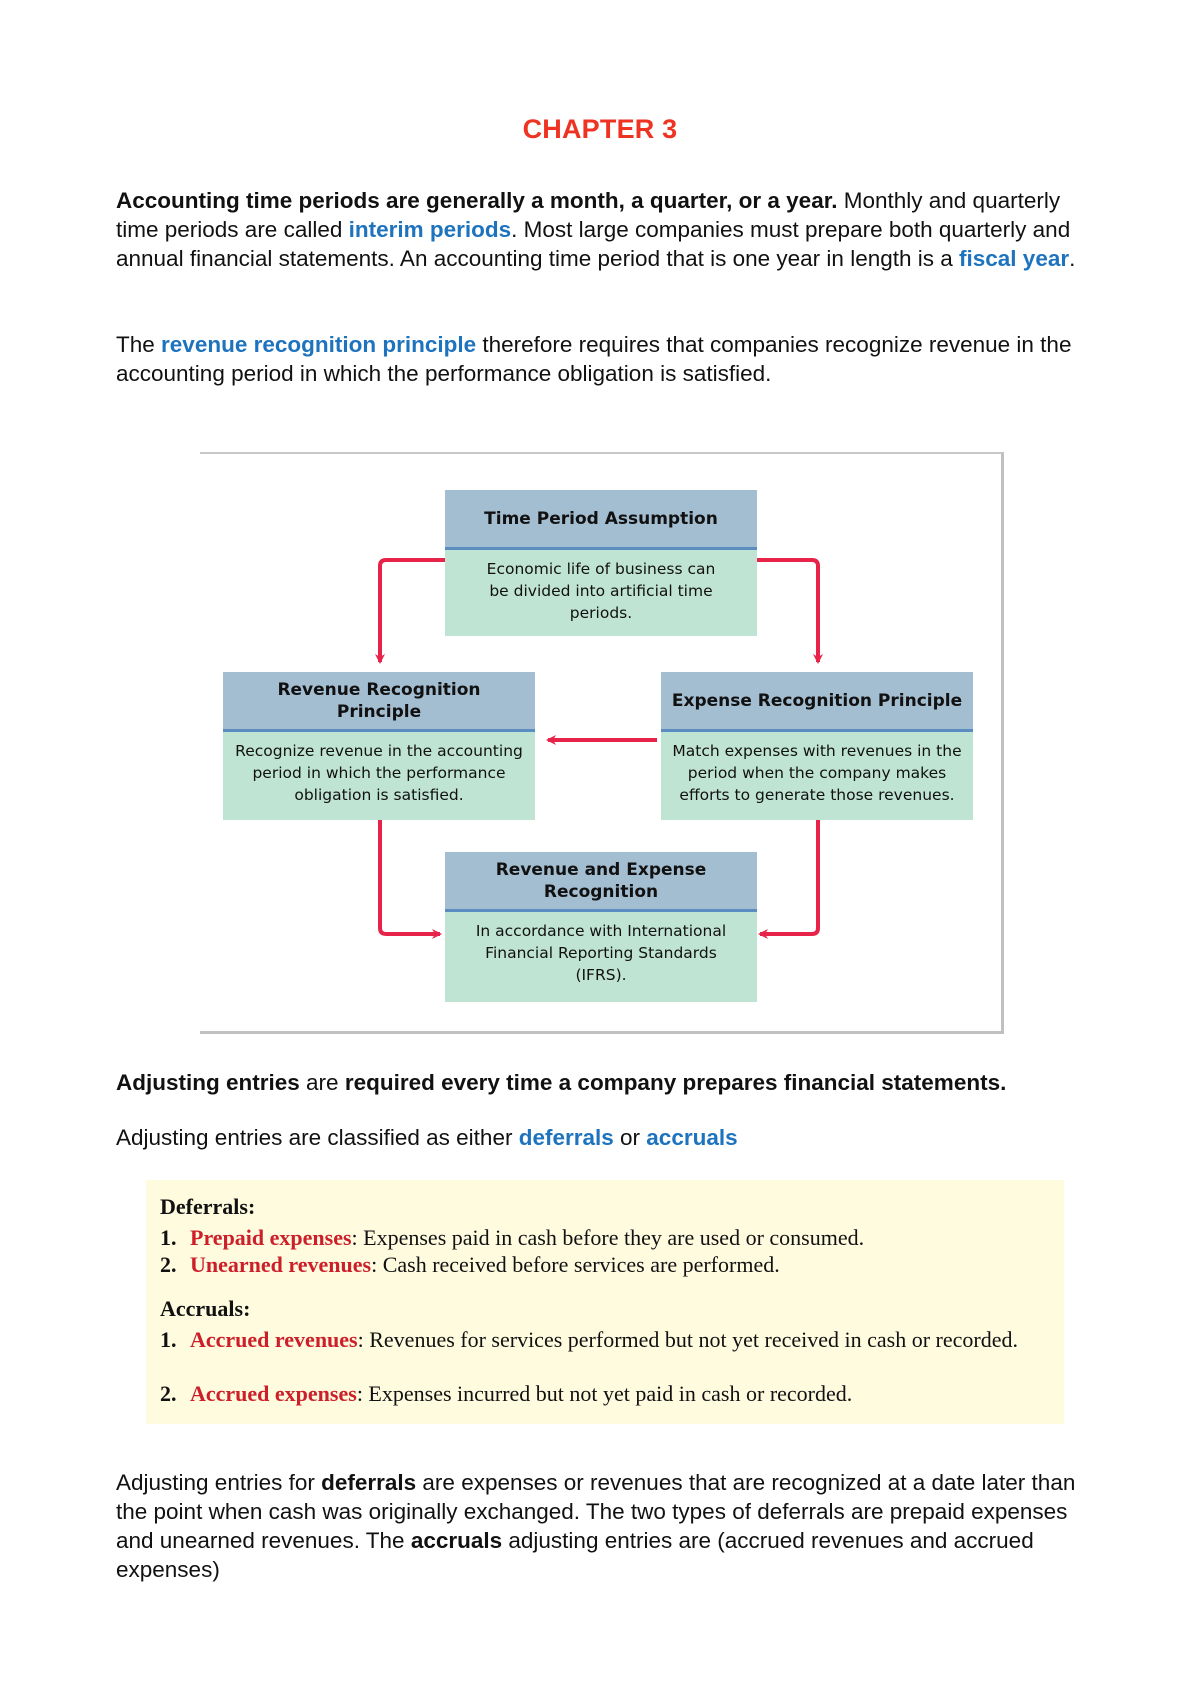  What do you see at coordinates (692, 1137) in the screenshot?
I see `term-accruals: accruals` at bounding box center [692, 1137].